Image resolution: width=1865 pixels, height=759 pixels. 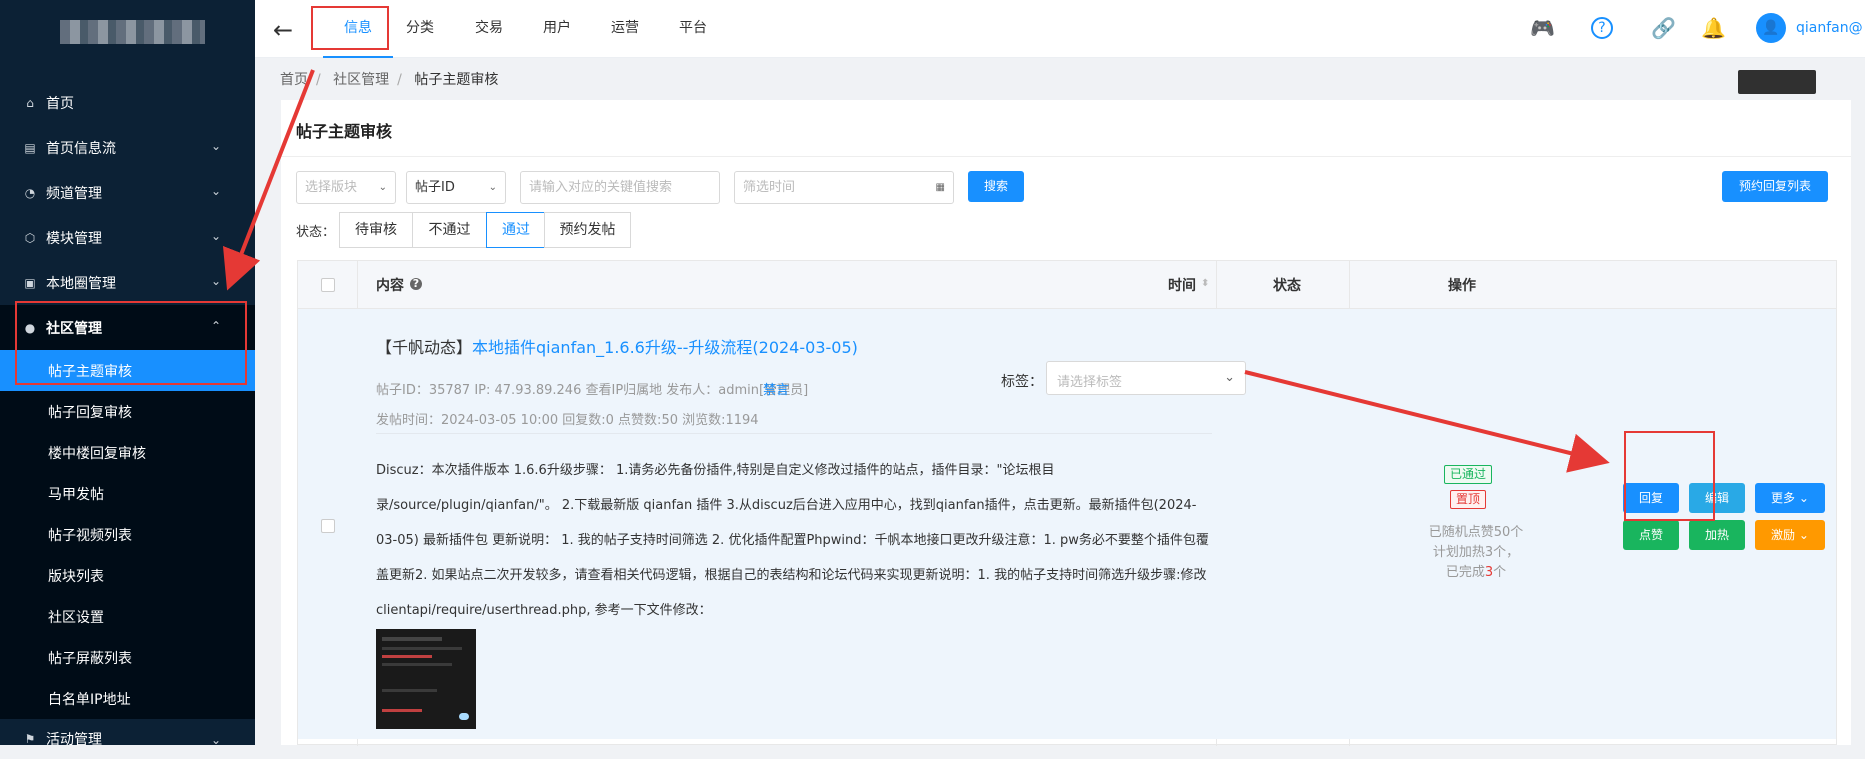 What do you see at coordinates (1542, 28) in the screenshot?
I see `gamepad-icon: 🎮` at bounding box center [1542, 28].